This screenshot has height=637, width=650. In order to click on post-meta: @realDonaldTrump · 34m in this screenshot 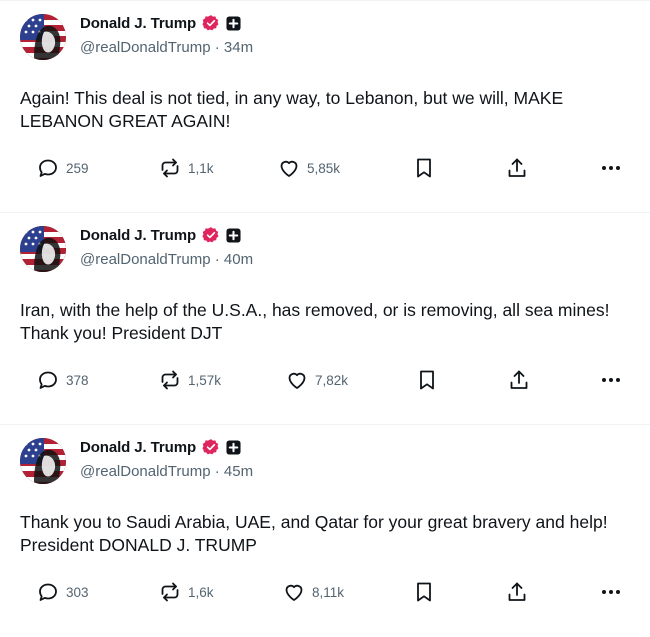, I will do `click(166, 47)`.